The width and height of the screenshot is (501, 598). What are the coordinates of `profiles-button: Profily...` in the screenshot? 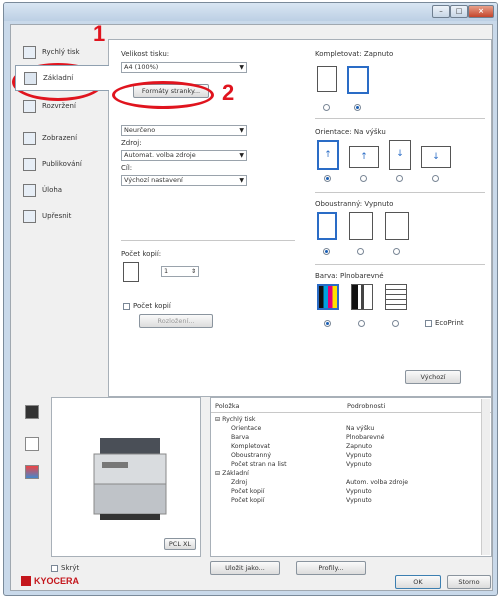 It's located at (331, 568).